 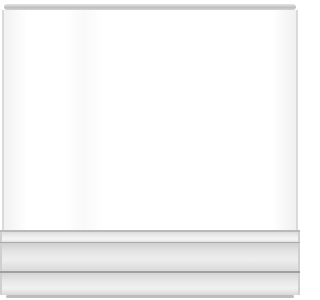 What do you see at coordinates (150, 284) in the screenshot?
I see `bottom-housing-strip` at bounding box center [150, 284].